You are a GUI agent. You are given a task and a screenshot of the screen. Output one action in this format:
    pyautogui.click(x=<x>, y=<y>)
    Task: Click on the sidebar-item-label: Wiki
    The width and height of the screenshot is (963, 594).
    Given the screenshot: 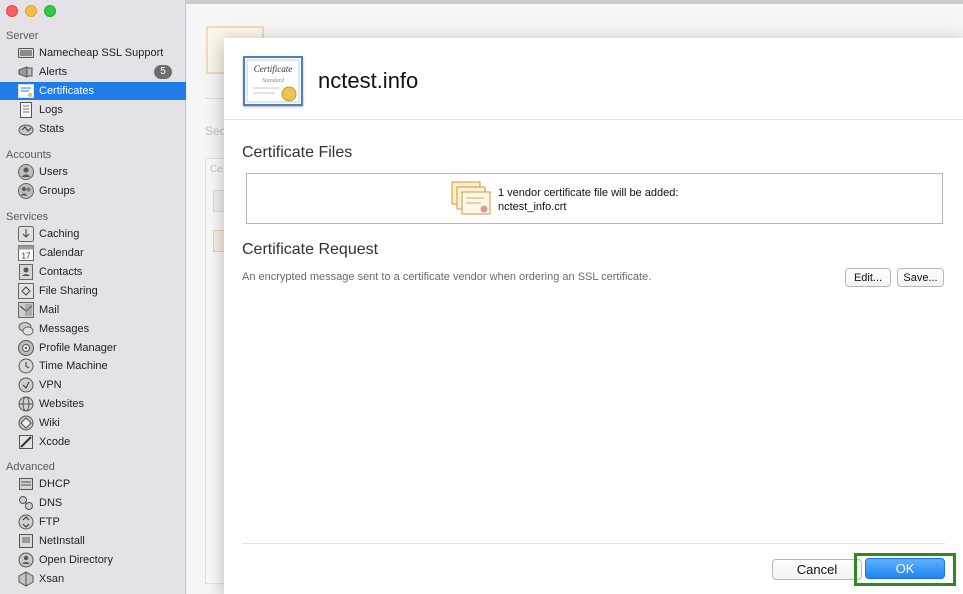 What is the action you would take?
    pyautogui.click(x=49, y=423)
    